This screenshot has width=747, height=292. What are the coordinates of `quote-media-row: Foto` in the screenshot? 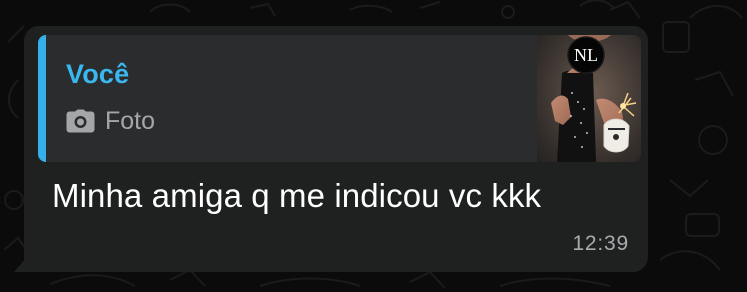 It's located at (110, 121).